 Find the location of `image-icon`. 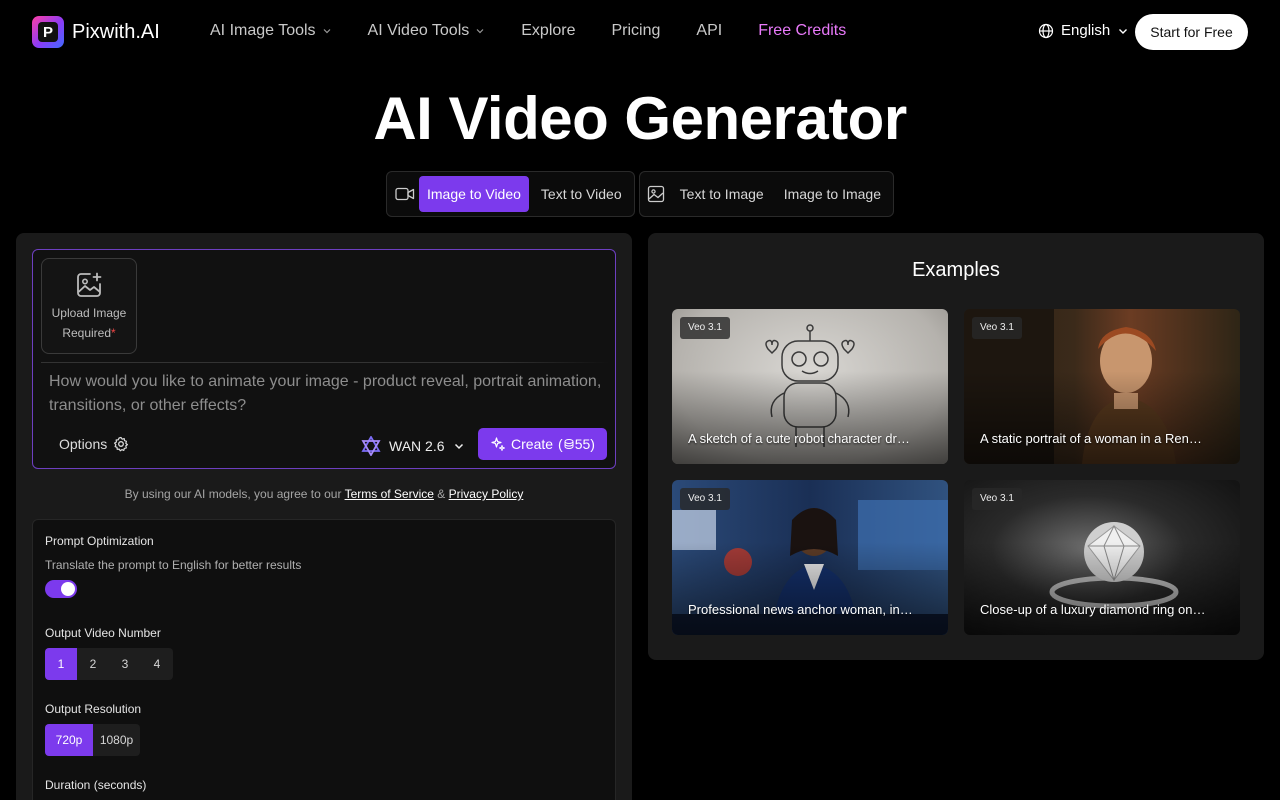

image-icon is located at coordinates (656, 194).